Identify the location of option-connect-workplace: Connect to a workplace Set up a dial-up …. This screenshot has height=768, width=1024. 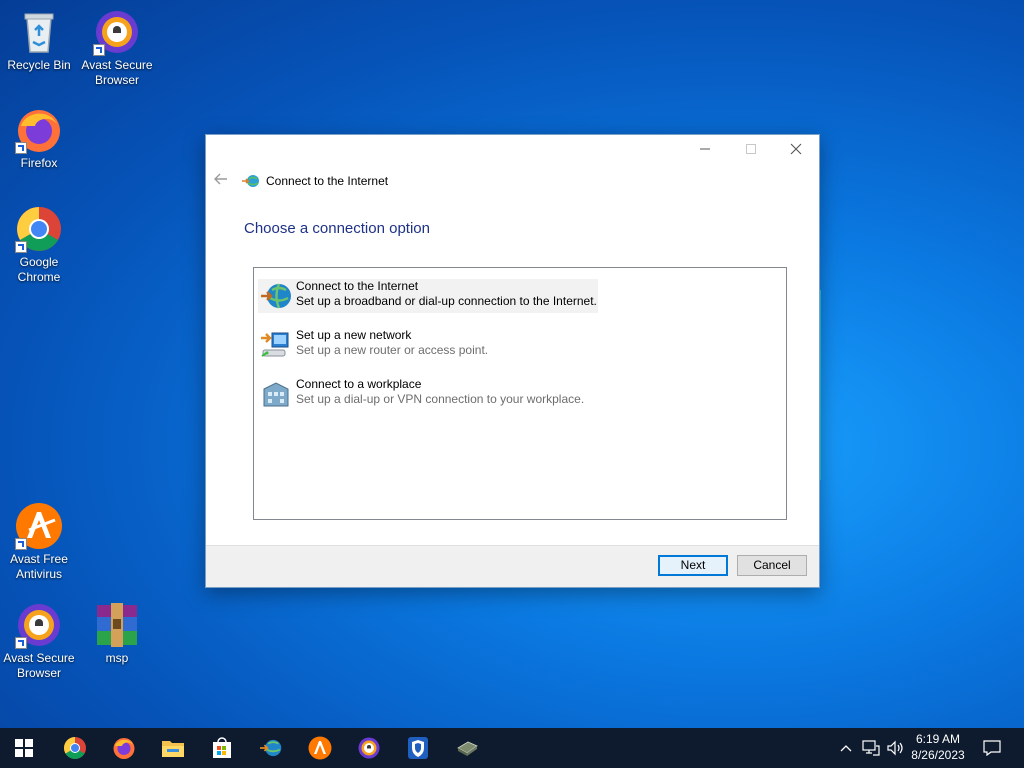
(428, 394).